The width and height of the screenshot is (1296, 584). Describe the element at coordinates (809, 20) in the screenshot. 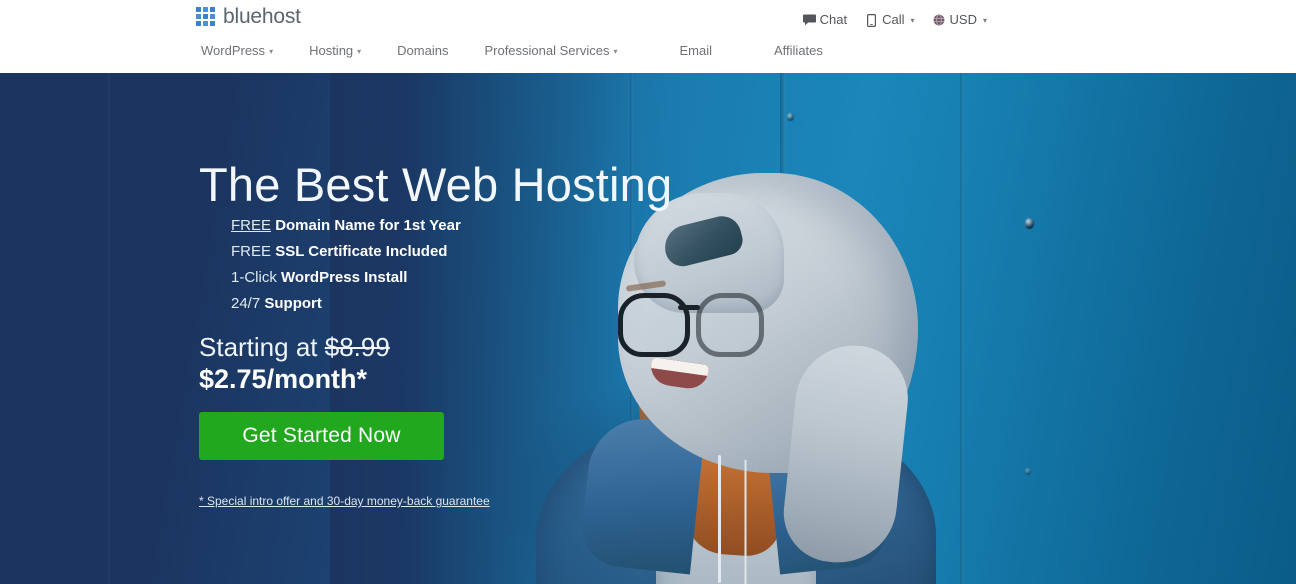

I see `chat-bubble-icon` at that location.